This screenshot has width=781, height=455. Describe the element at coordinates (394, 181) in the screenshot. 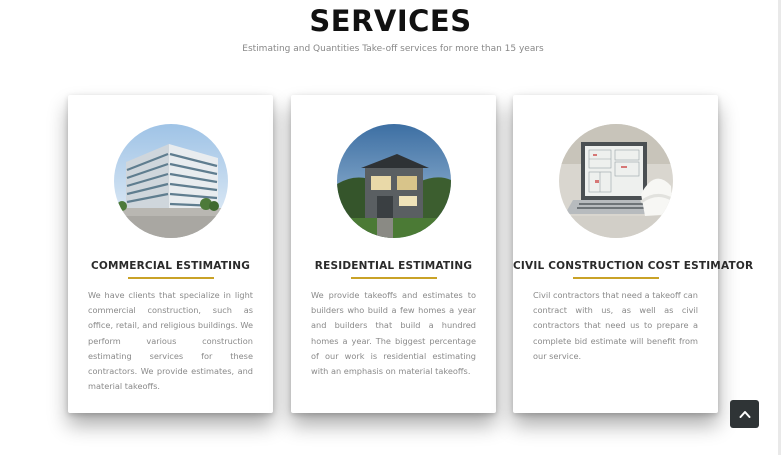

I see `residential-house-image` at that location.